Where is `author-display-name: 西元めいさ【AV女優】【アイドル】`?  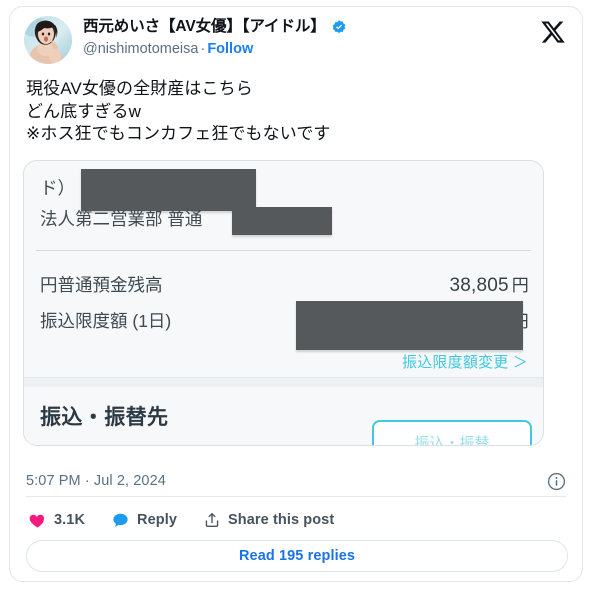
author-display-name: 西元めいさ【AV女優】【アイドル】 is located at coordinates (204, 26).